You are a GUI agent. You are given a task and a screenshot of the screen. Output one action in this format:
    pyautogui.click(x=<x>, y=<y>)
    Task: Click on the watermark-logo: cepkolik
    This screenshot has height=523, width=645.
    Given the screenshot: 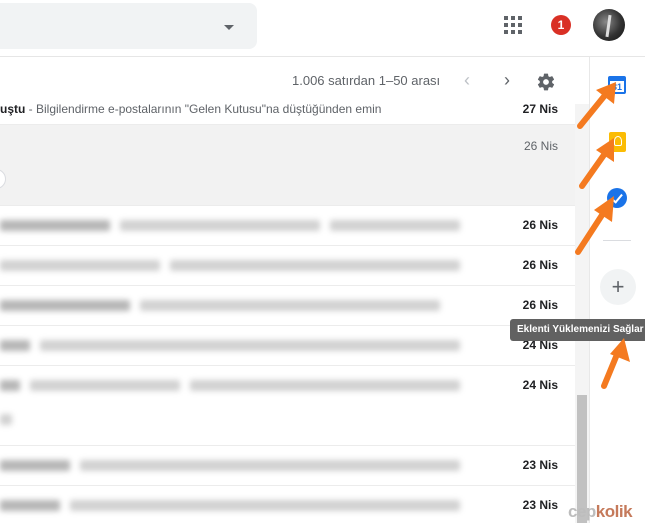 What is the action you would take?
    pyautogui.click(x=600, y=511)
    